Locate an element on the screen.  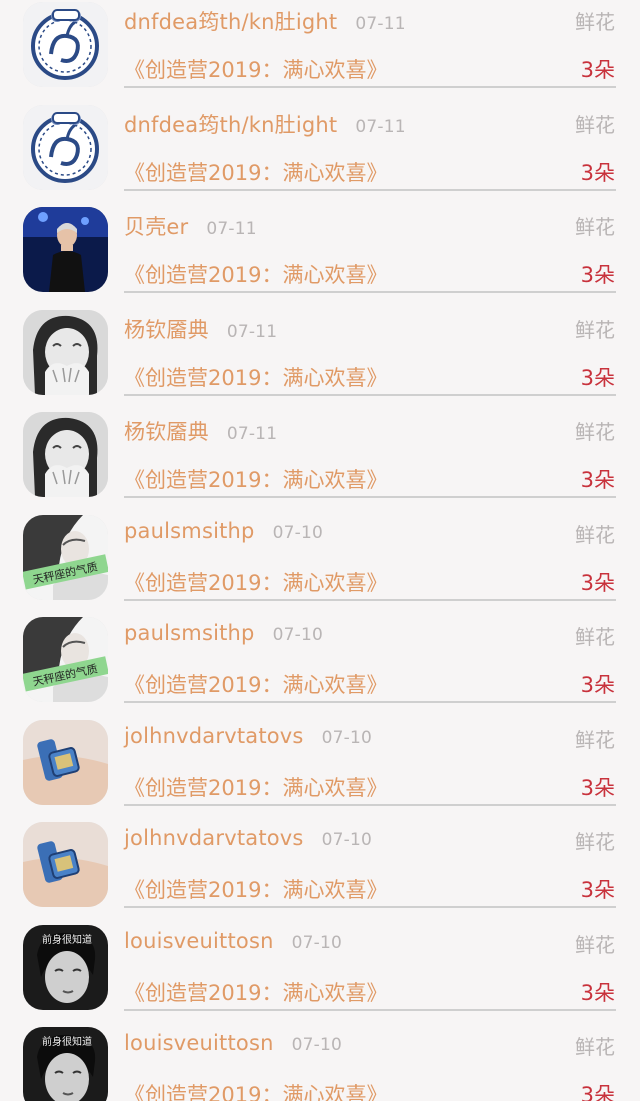
user-name: 贝壳er is located at coordinates (156, 227).